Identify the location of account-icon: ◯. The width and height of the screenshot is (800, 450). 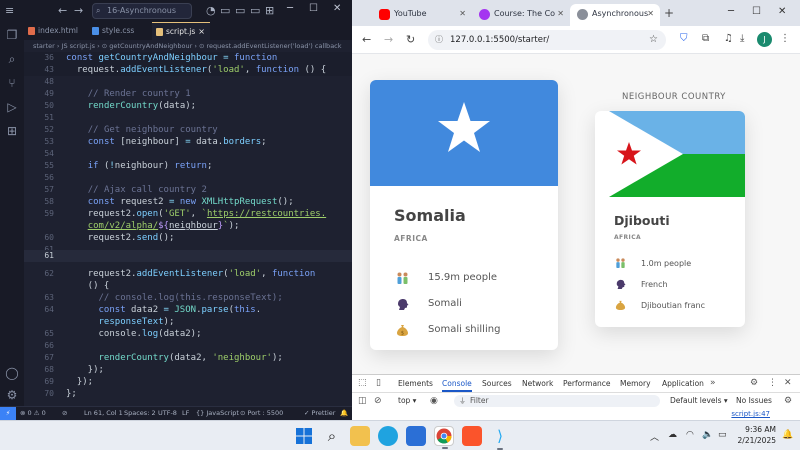
(12, 373).